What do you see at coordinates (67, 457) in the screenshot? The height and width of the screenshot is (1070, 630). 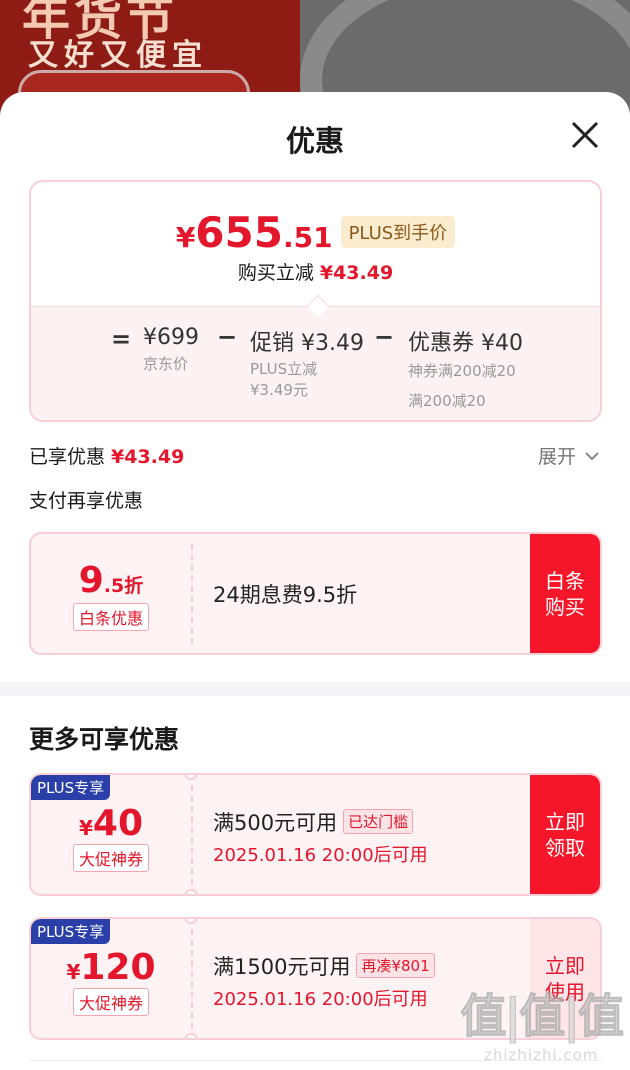 I see `enjoyed-label: 已享优惠` at bounding box center [67, 457].